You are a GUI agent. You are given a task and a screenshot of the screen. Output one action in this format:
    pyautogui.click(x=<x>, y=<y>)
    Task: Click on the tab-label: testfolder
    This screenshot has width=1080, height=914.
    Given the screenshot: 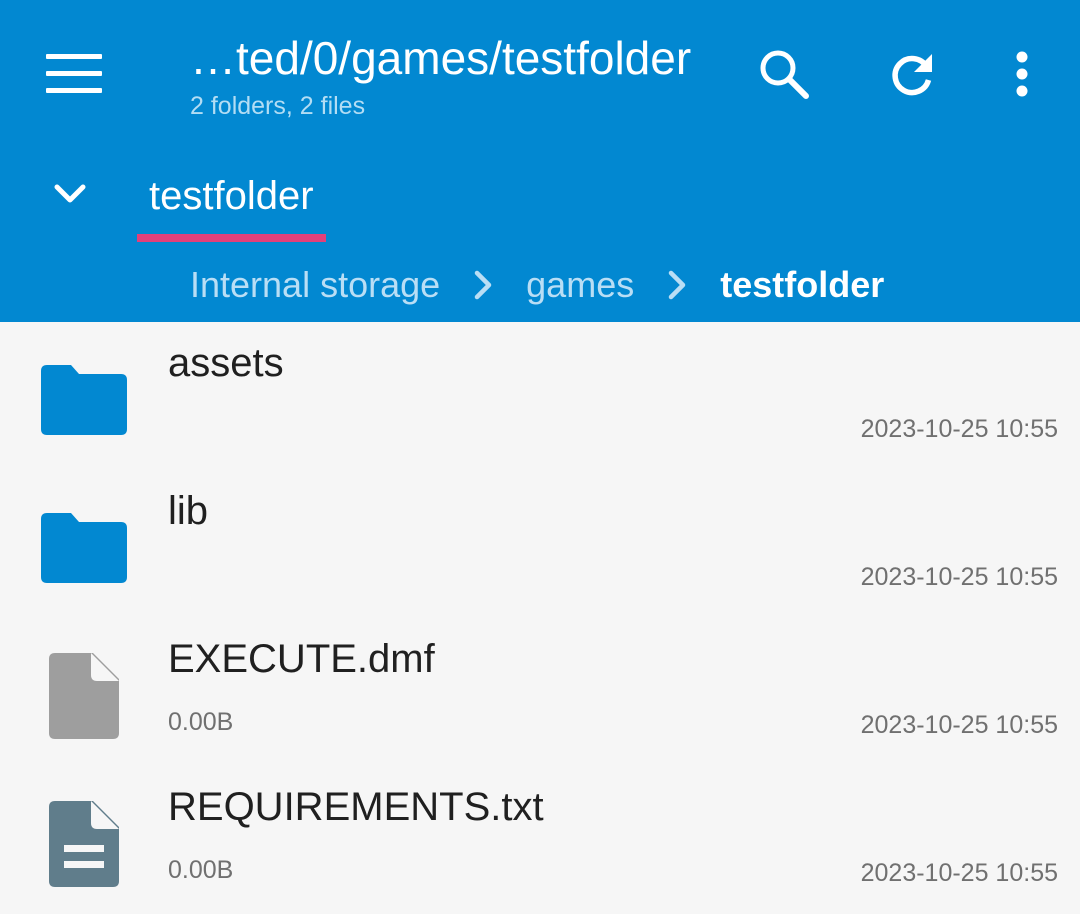 What is the action you would take?
    pyautogui.click(x=231, y=196)
    